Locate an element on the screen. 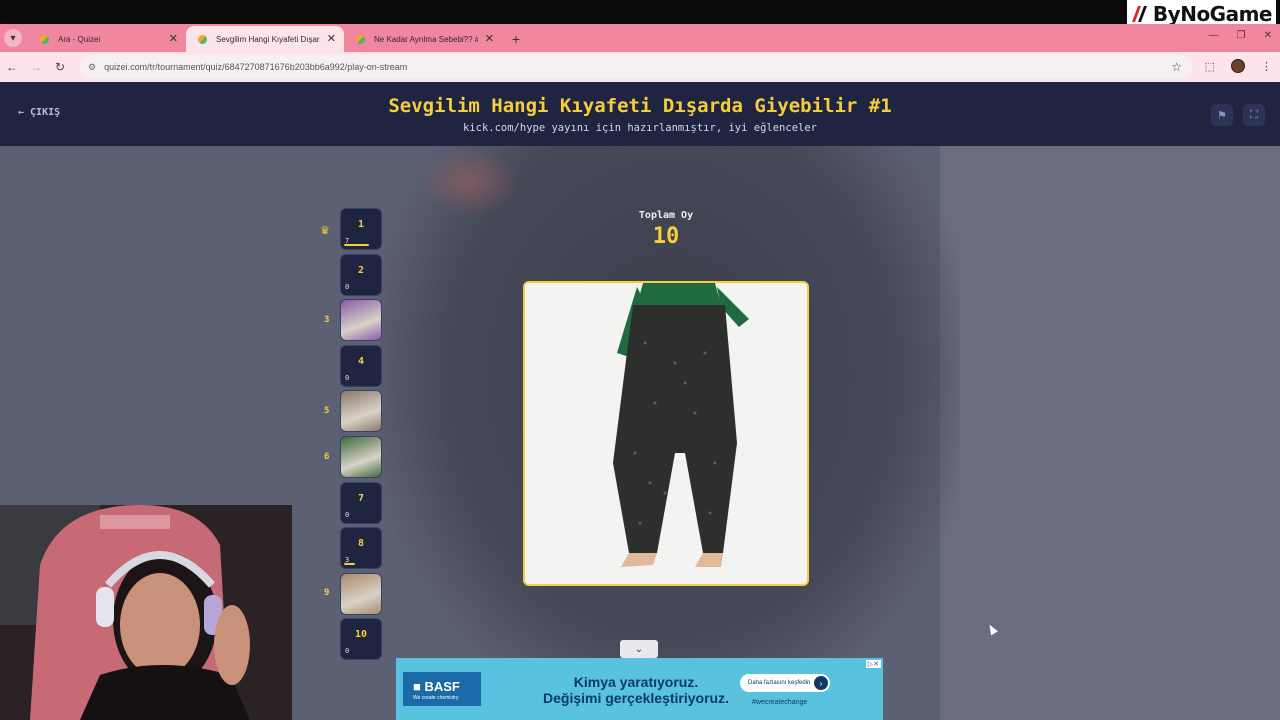 This screenshot has height=720, width=1280. ad-brand-tagline: We create chemistry is located at coordinates (436, 698).